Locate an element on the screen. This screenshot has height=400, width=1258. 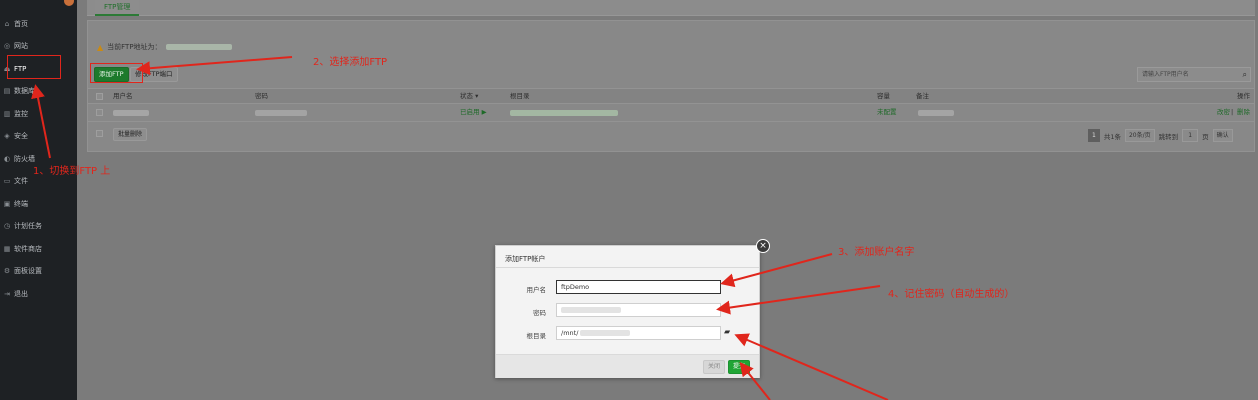
table-row: 已启用 ▶ 未配置 改密 | 删除 is located at coordinates (671, 113).